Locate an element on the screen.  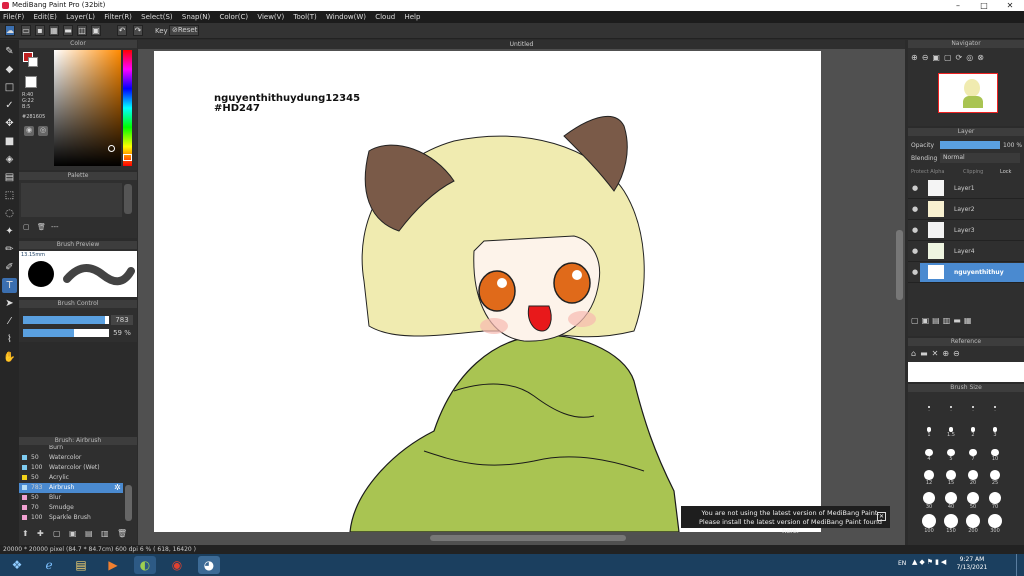
cloud-icon: ☁ is located at coordinates (10, 30).